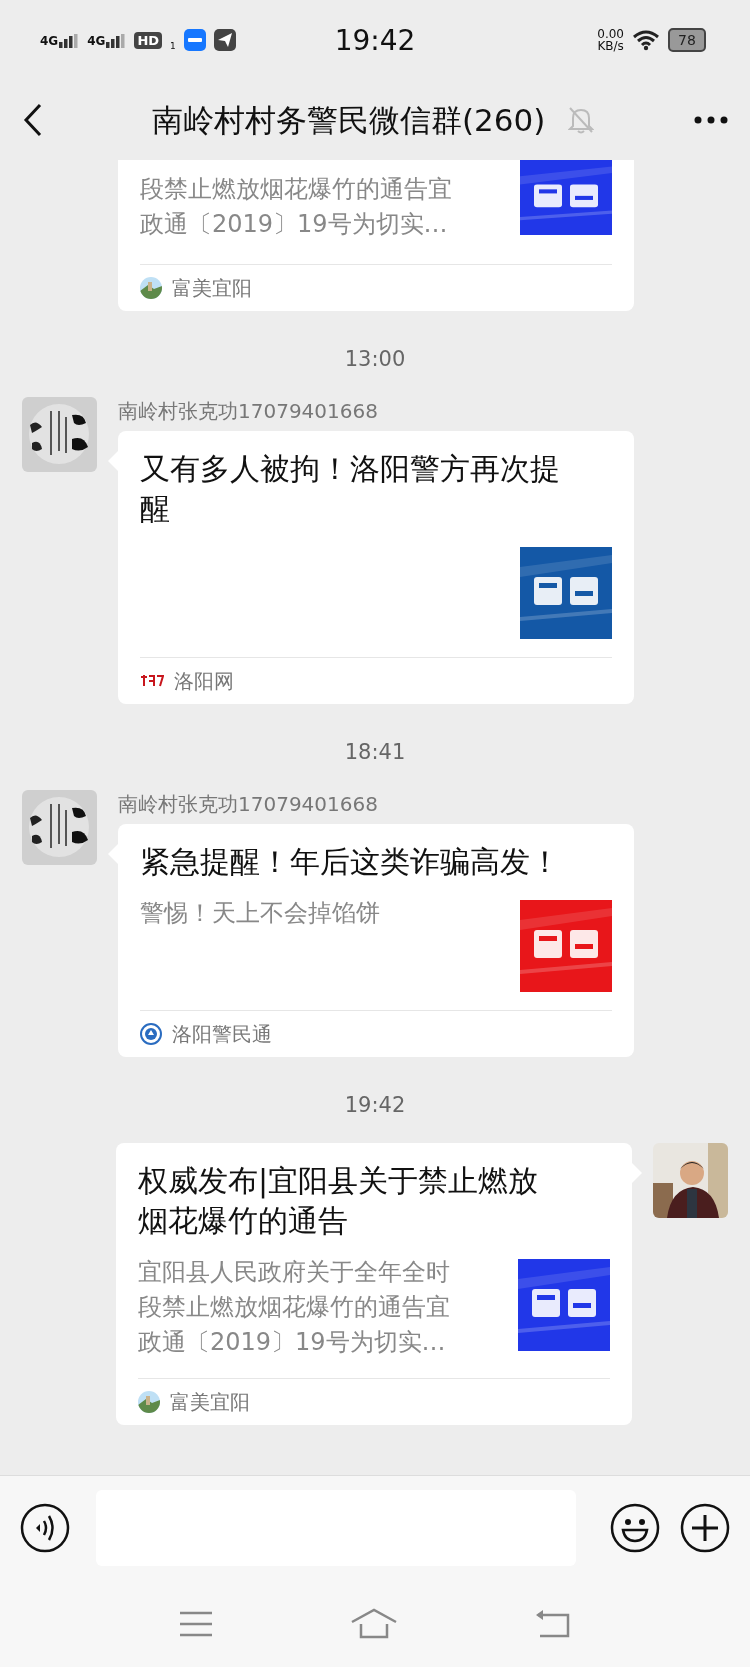 The height and width of the screenshot is (1667, 750). What do you see at coordinates (375, 359) in the screenshot?
I see `timestamp: 13:00` at bounding box center [375, 359].